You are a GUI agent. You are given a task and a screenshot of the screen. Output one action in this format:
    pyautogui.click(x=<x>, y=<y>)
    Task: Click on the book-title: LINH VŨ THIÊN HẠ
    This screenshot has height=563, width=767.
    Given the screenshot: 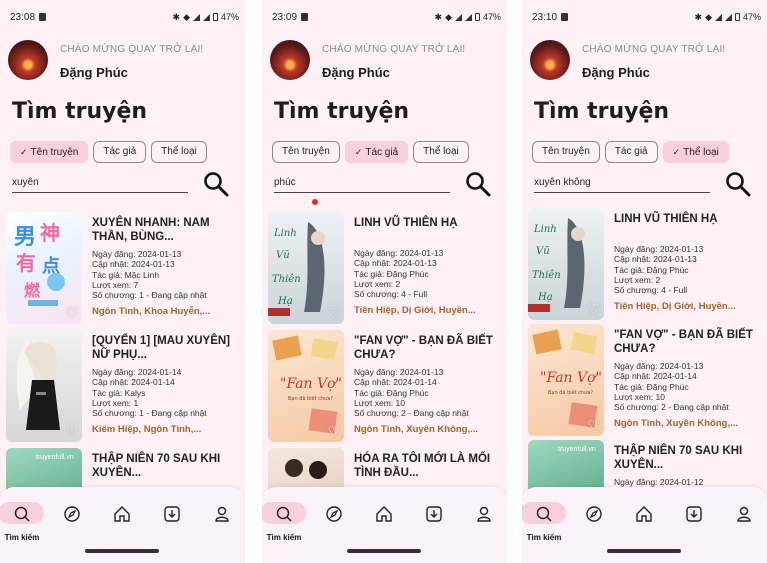 What is the action you would take?
    pyautogui.click(x=406, y=223)
    